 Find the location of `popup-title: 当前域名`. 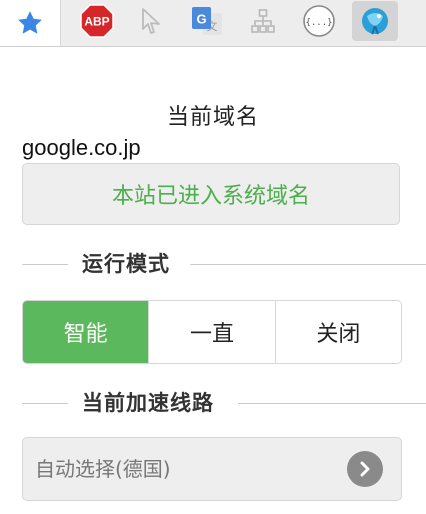

popup-title: 当前域名 is located at coordinates (212, 117).